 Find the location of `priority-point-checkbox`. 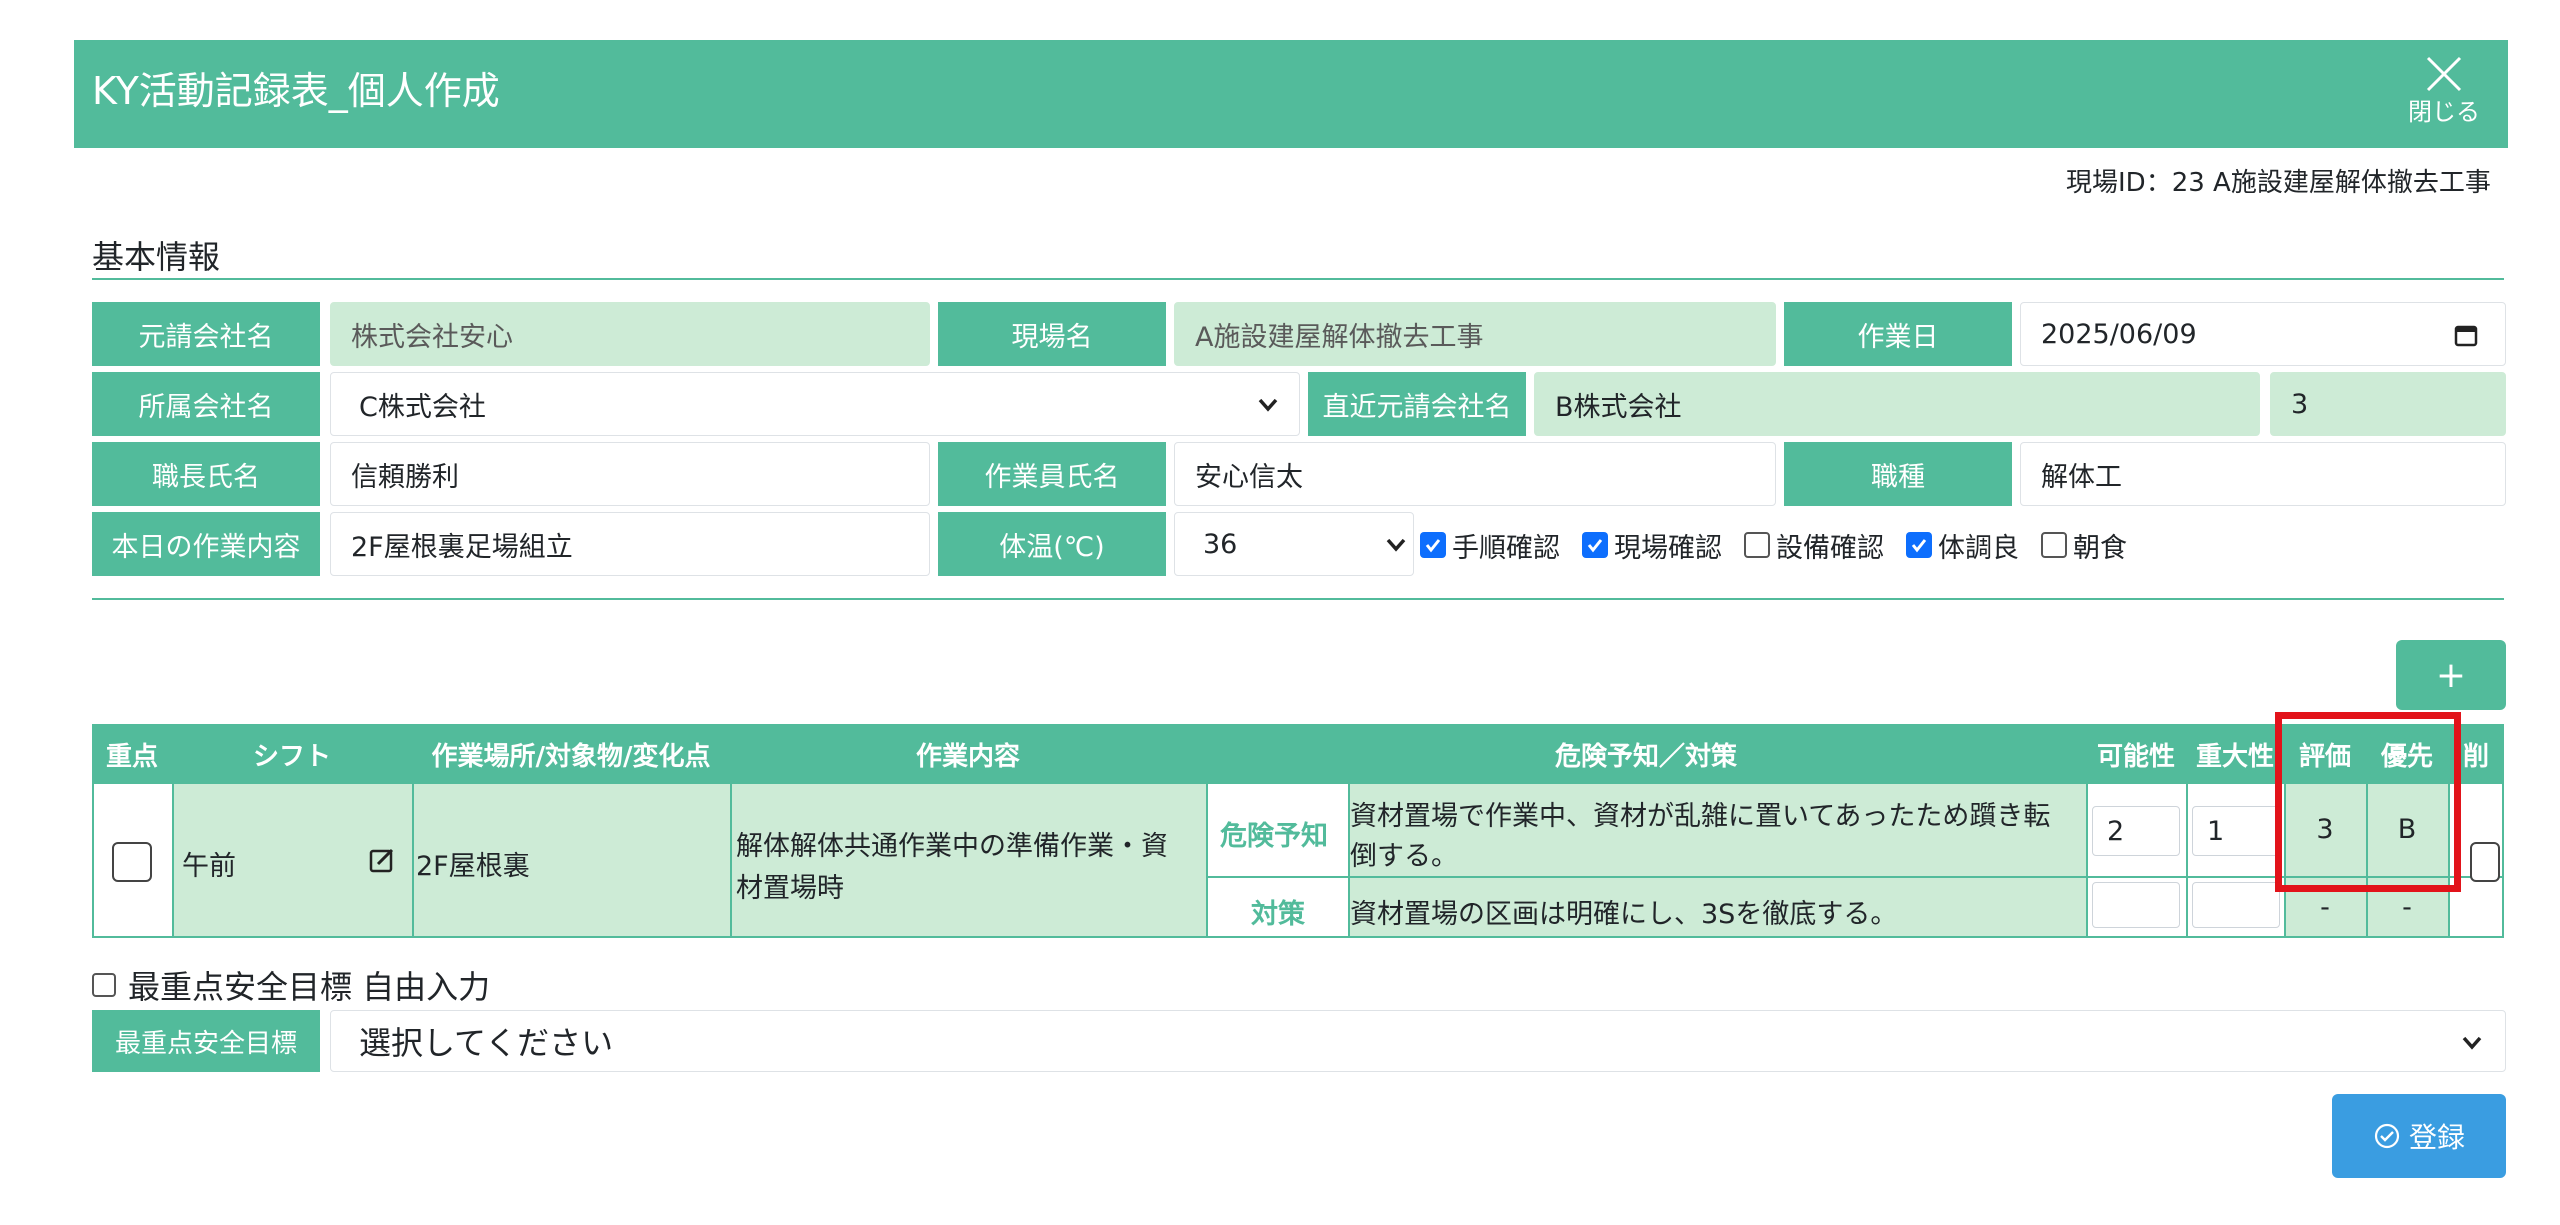

priority-point-checkbox is located at coordinates (132, 862).